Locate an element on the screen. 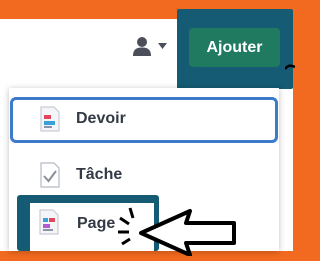  caret-down-icon is located at coordinates (162, 46).